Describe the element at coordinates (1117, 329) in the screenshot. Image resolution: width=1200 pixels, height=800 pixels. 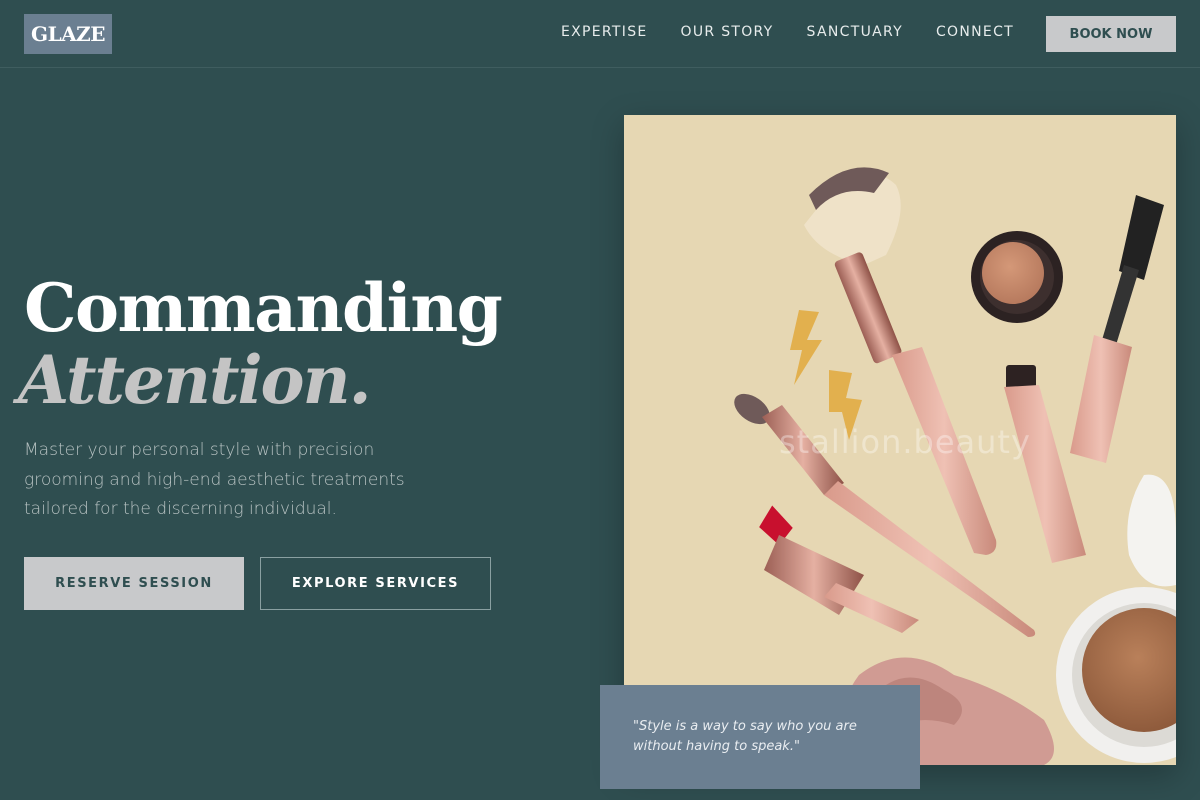
I see `mascara-icon` at that location.